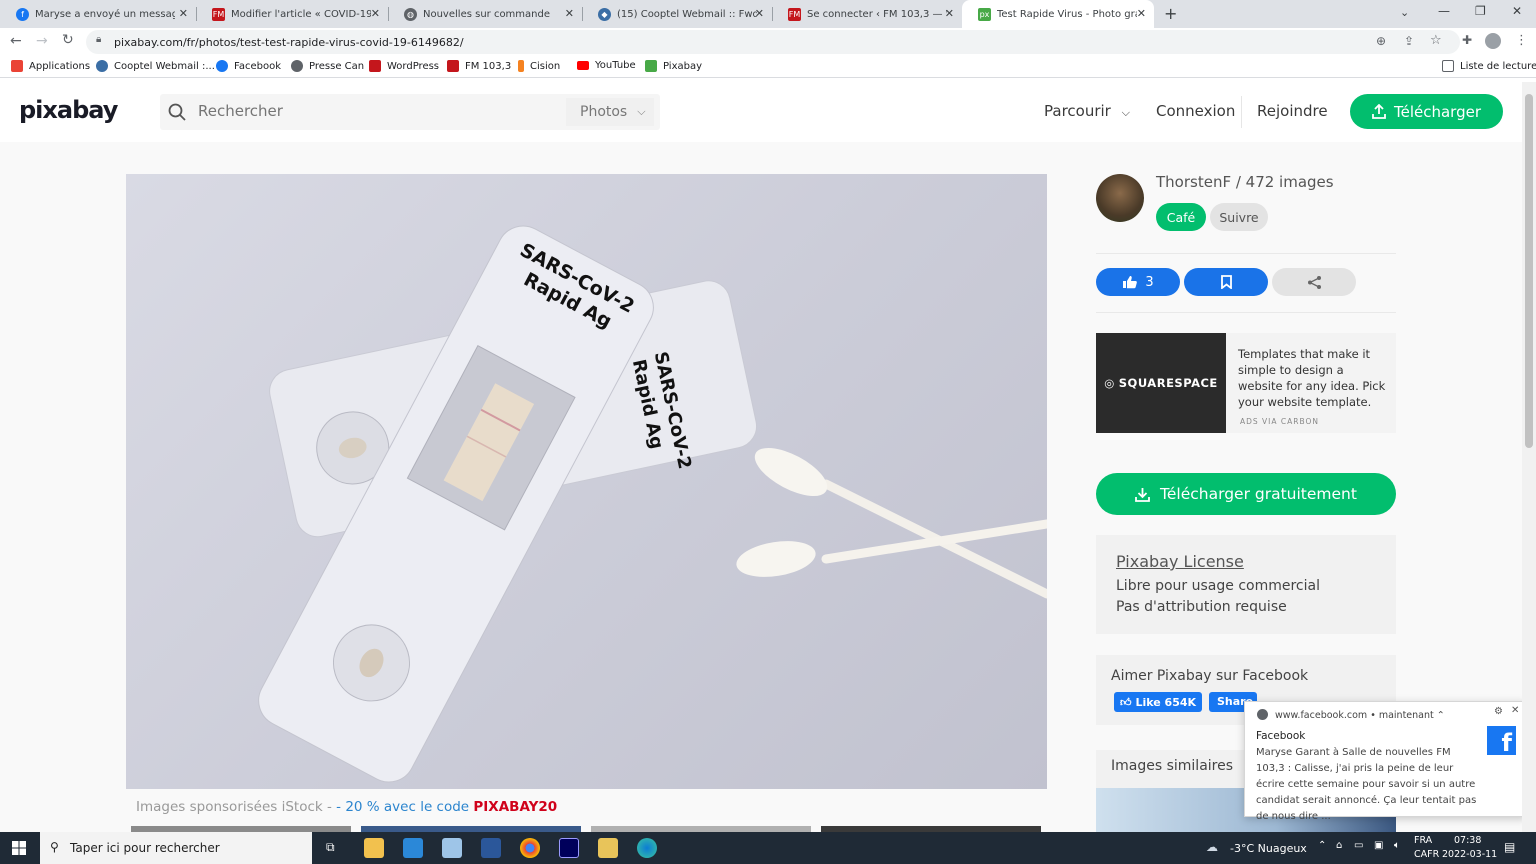 The image size is (1536, 864). Describe the element at coordinates (1058, 14) in the screenshot. I see `browser-tab-active: px Test Rapide Virus - Photo gratuite ✕` at that location.